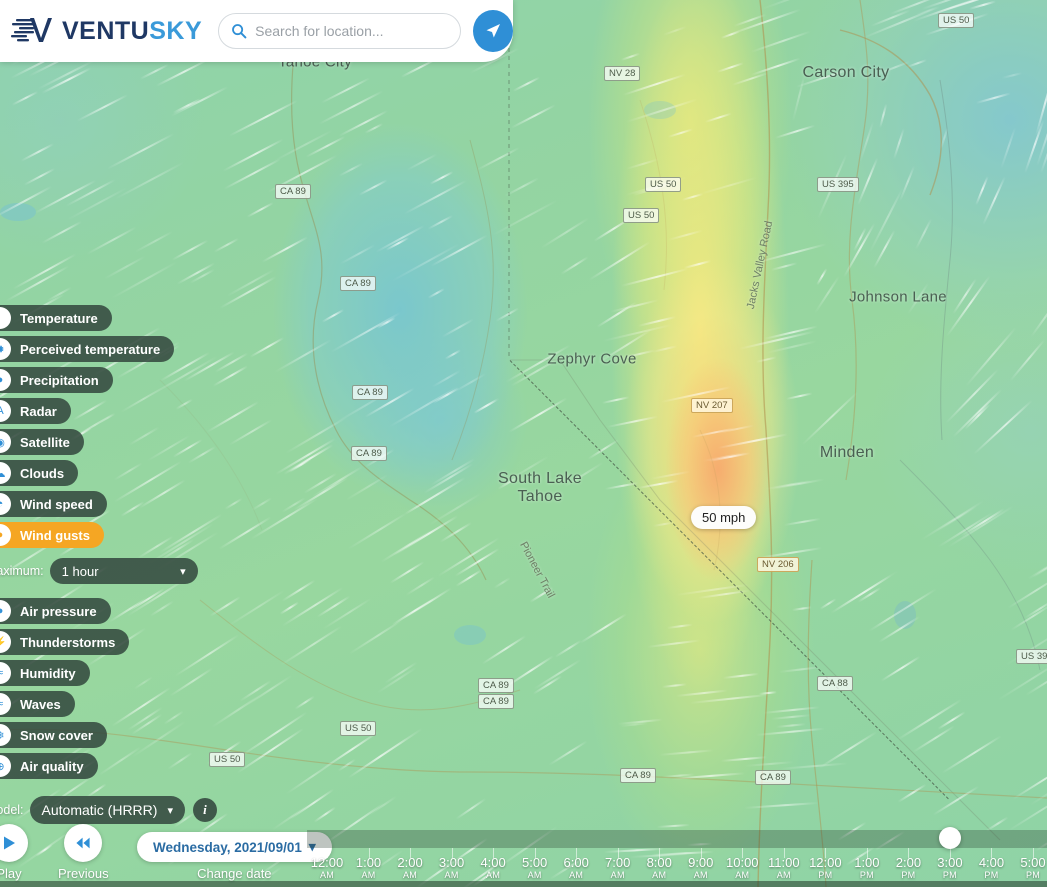 The image size is (1047, 887). I want to click on layer-item-wind-gusts: ● Wind gusts, so click(52, 535).